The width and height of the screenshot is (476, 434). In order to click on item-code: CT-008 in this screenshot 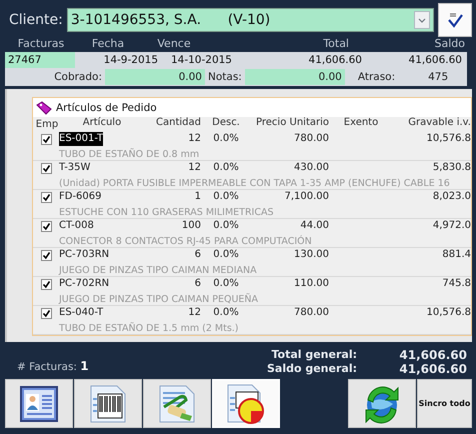, I will do `click(76, 226)`.